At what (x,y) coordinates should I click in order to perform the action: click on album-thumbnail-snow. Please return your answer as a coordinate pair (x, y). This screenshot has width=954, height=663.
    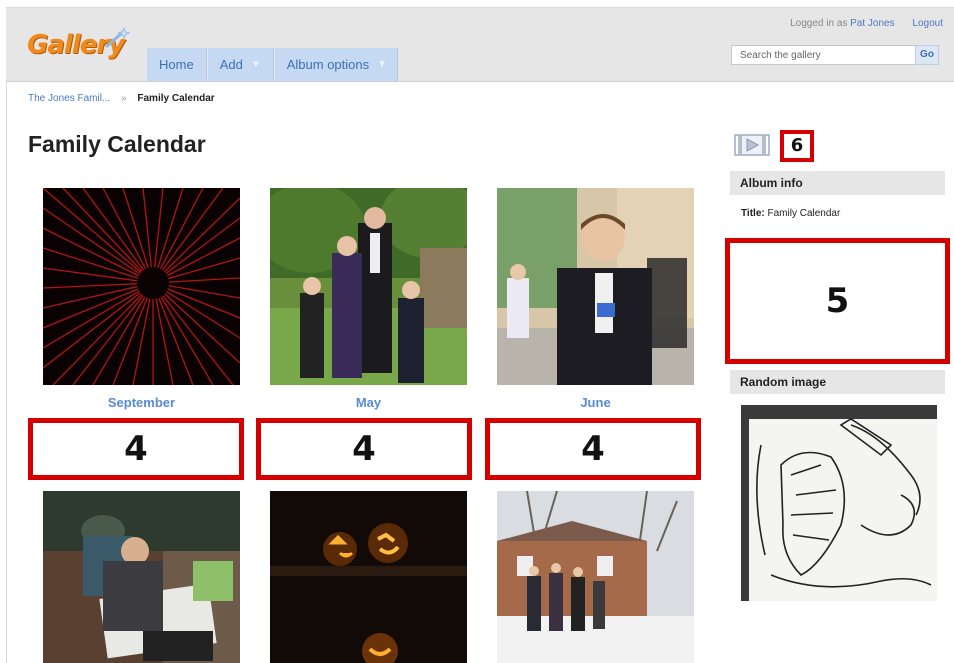
    Looking at the image, I should click on (595, 577).